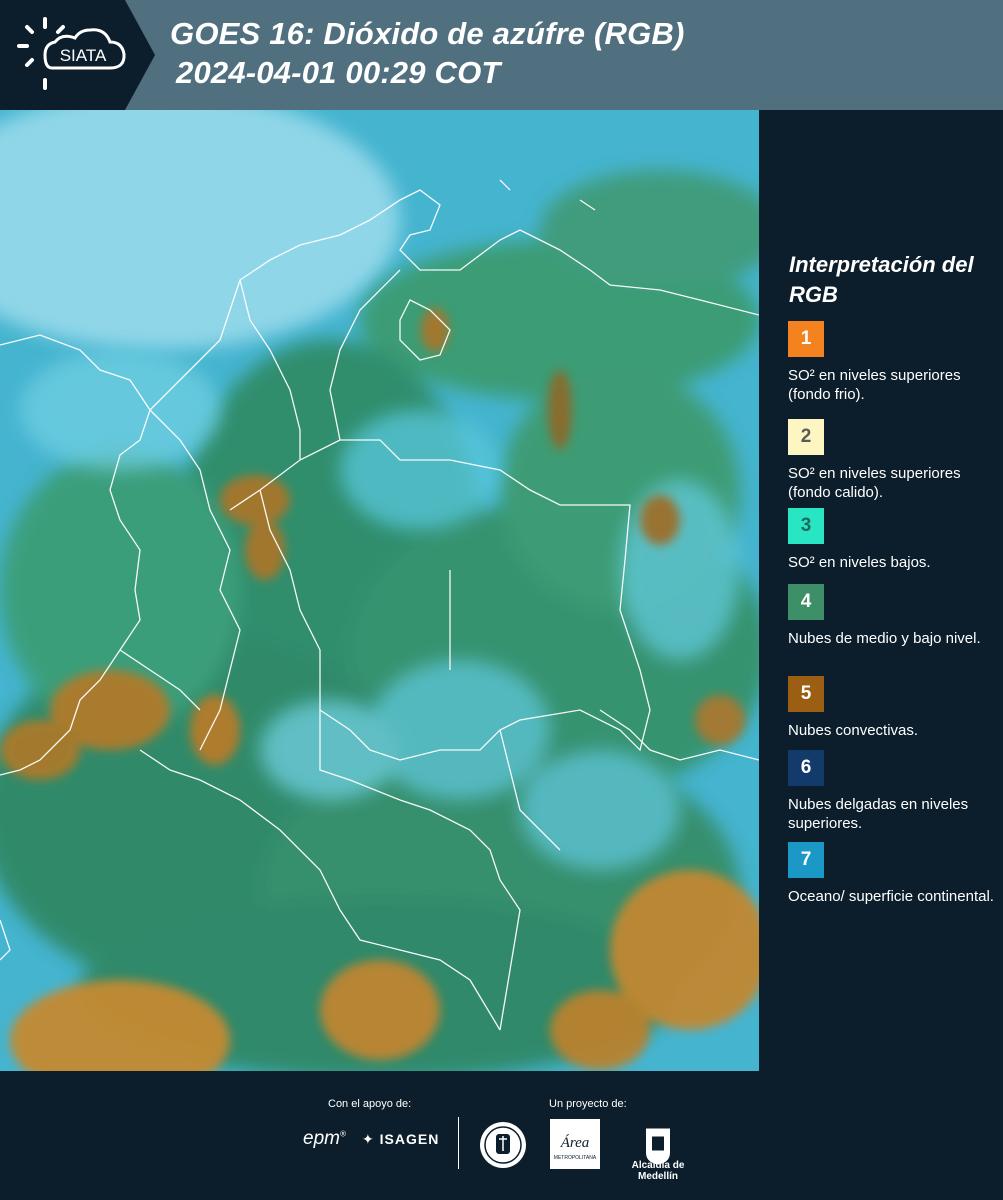 Image resolution: width=1003 pixels, height=1200 pixels. What do you see at coordinates (575, 1142) in the screenshot?
I see `svg-text: Área` at bounding box center [575, 1142].